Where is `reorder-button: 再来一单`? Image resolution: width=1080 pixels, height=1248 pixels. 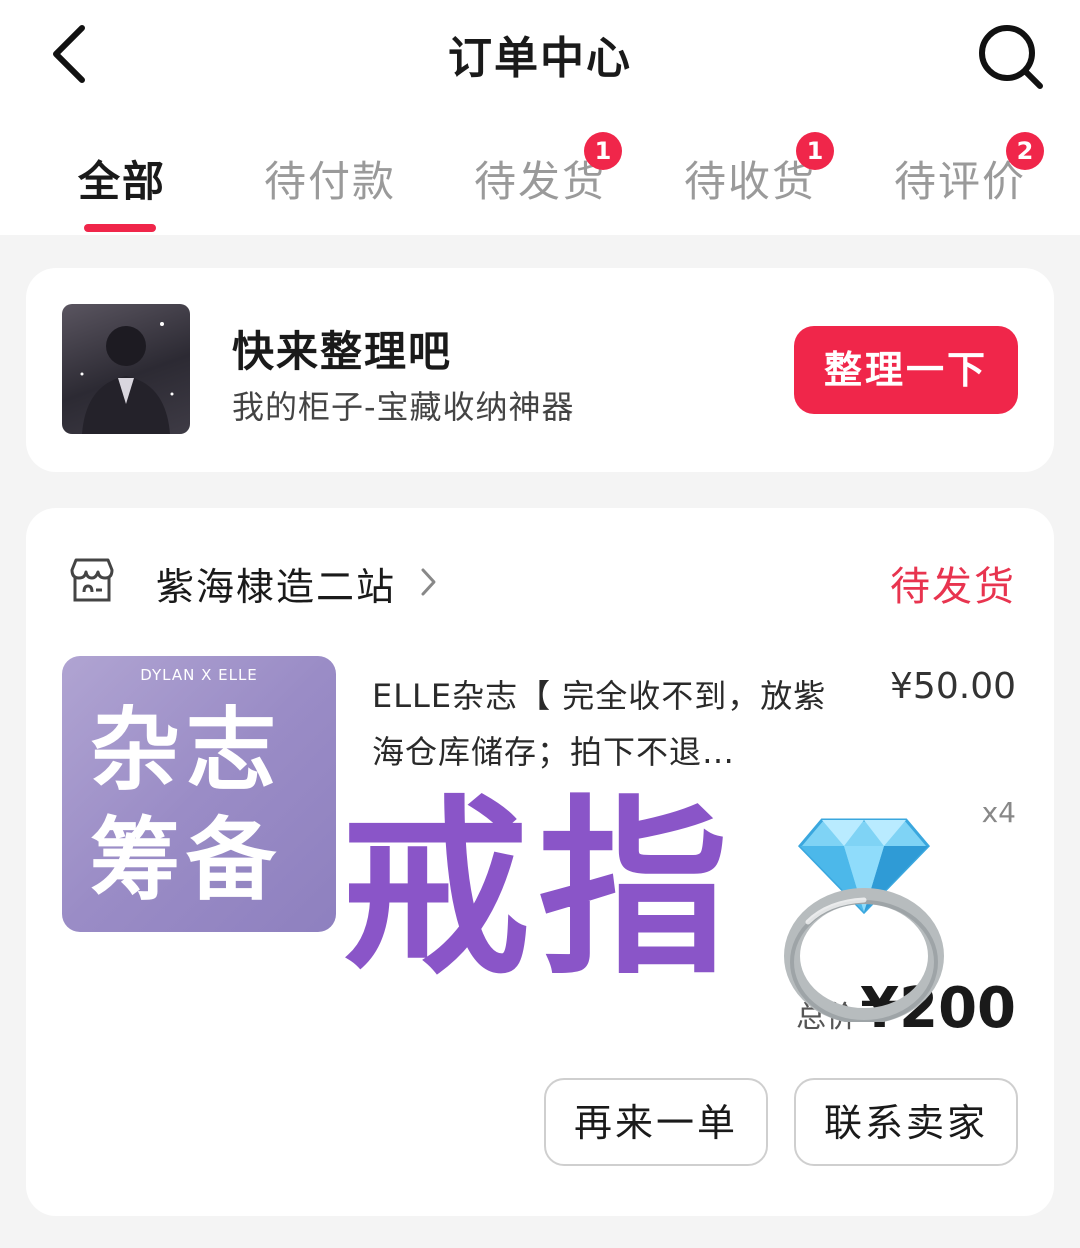 reorder-button: 再来一单 is located at coordinates (656, 1122).